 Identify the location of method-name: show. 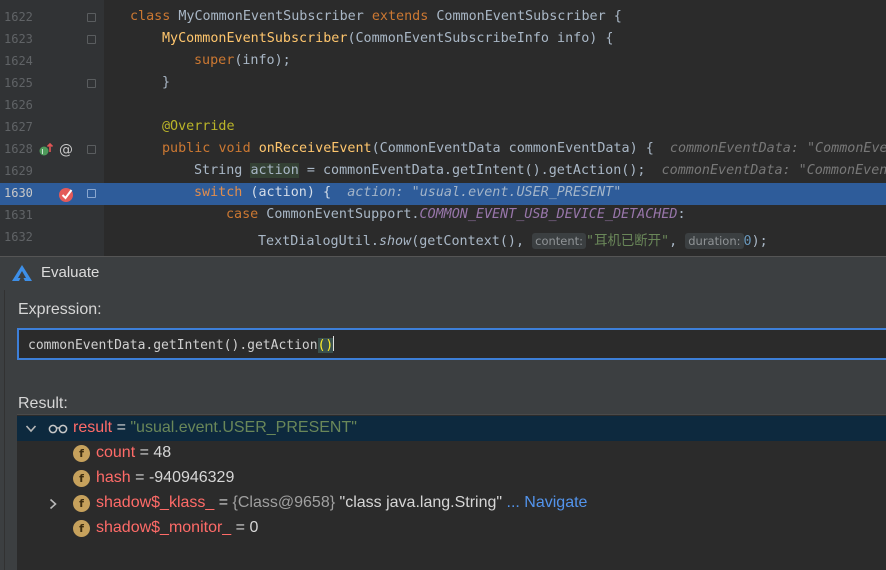
(395, 241).